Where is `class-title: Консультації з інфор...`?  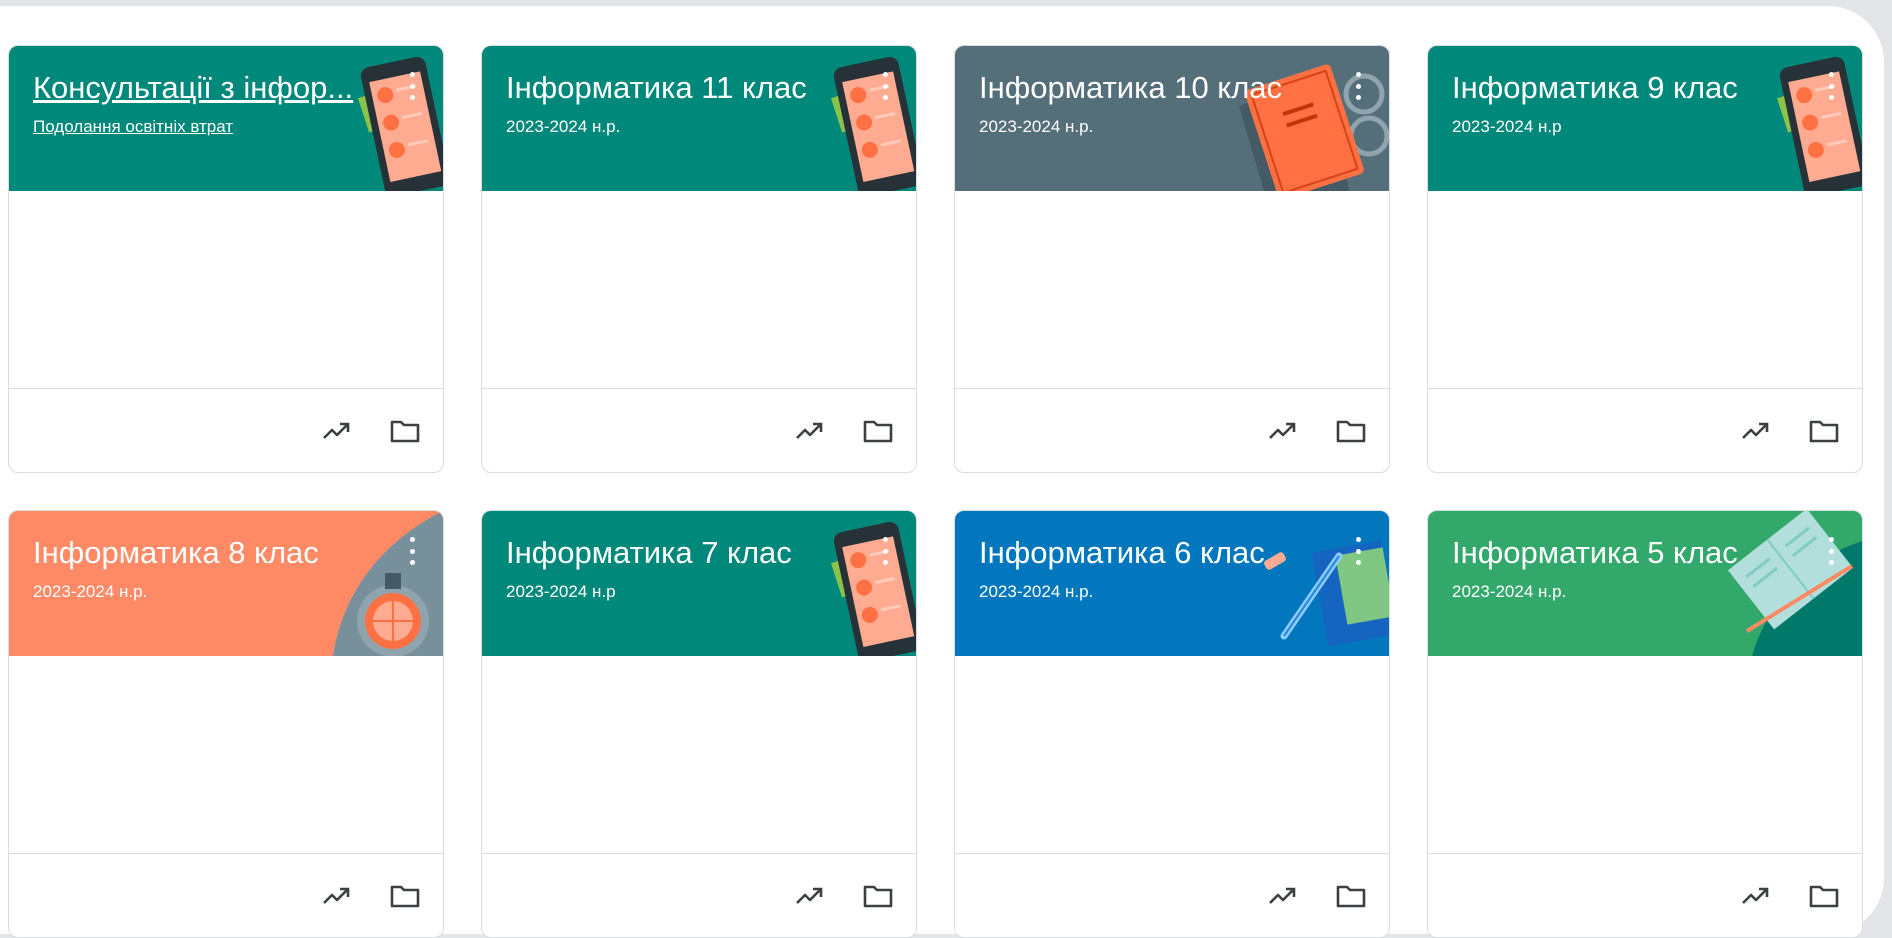
class-title: Консультації з інфор... is located at coordinates (198, 88).